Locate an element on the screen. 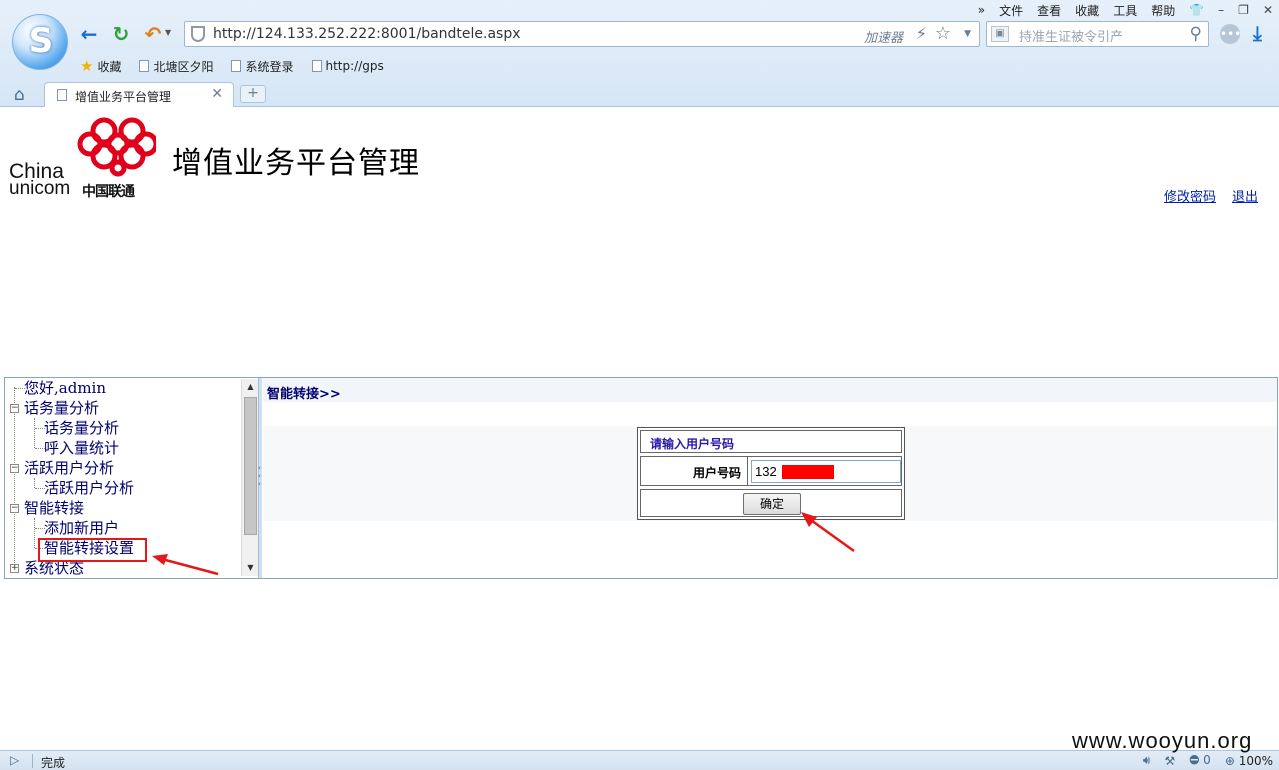 The width and height of the screenshot is (1279, 770). logo-text-cn: 中国联通 is located at coordinates (108, 192).